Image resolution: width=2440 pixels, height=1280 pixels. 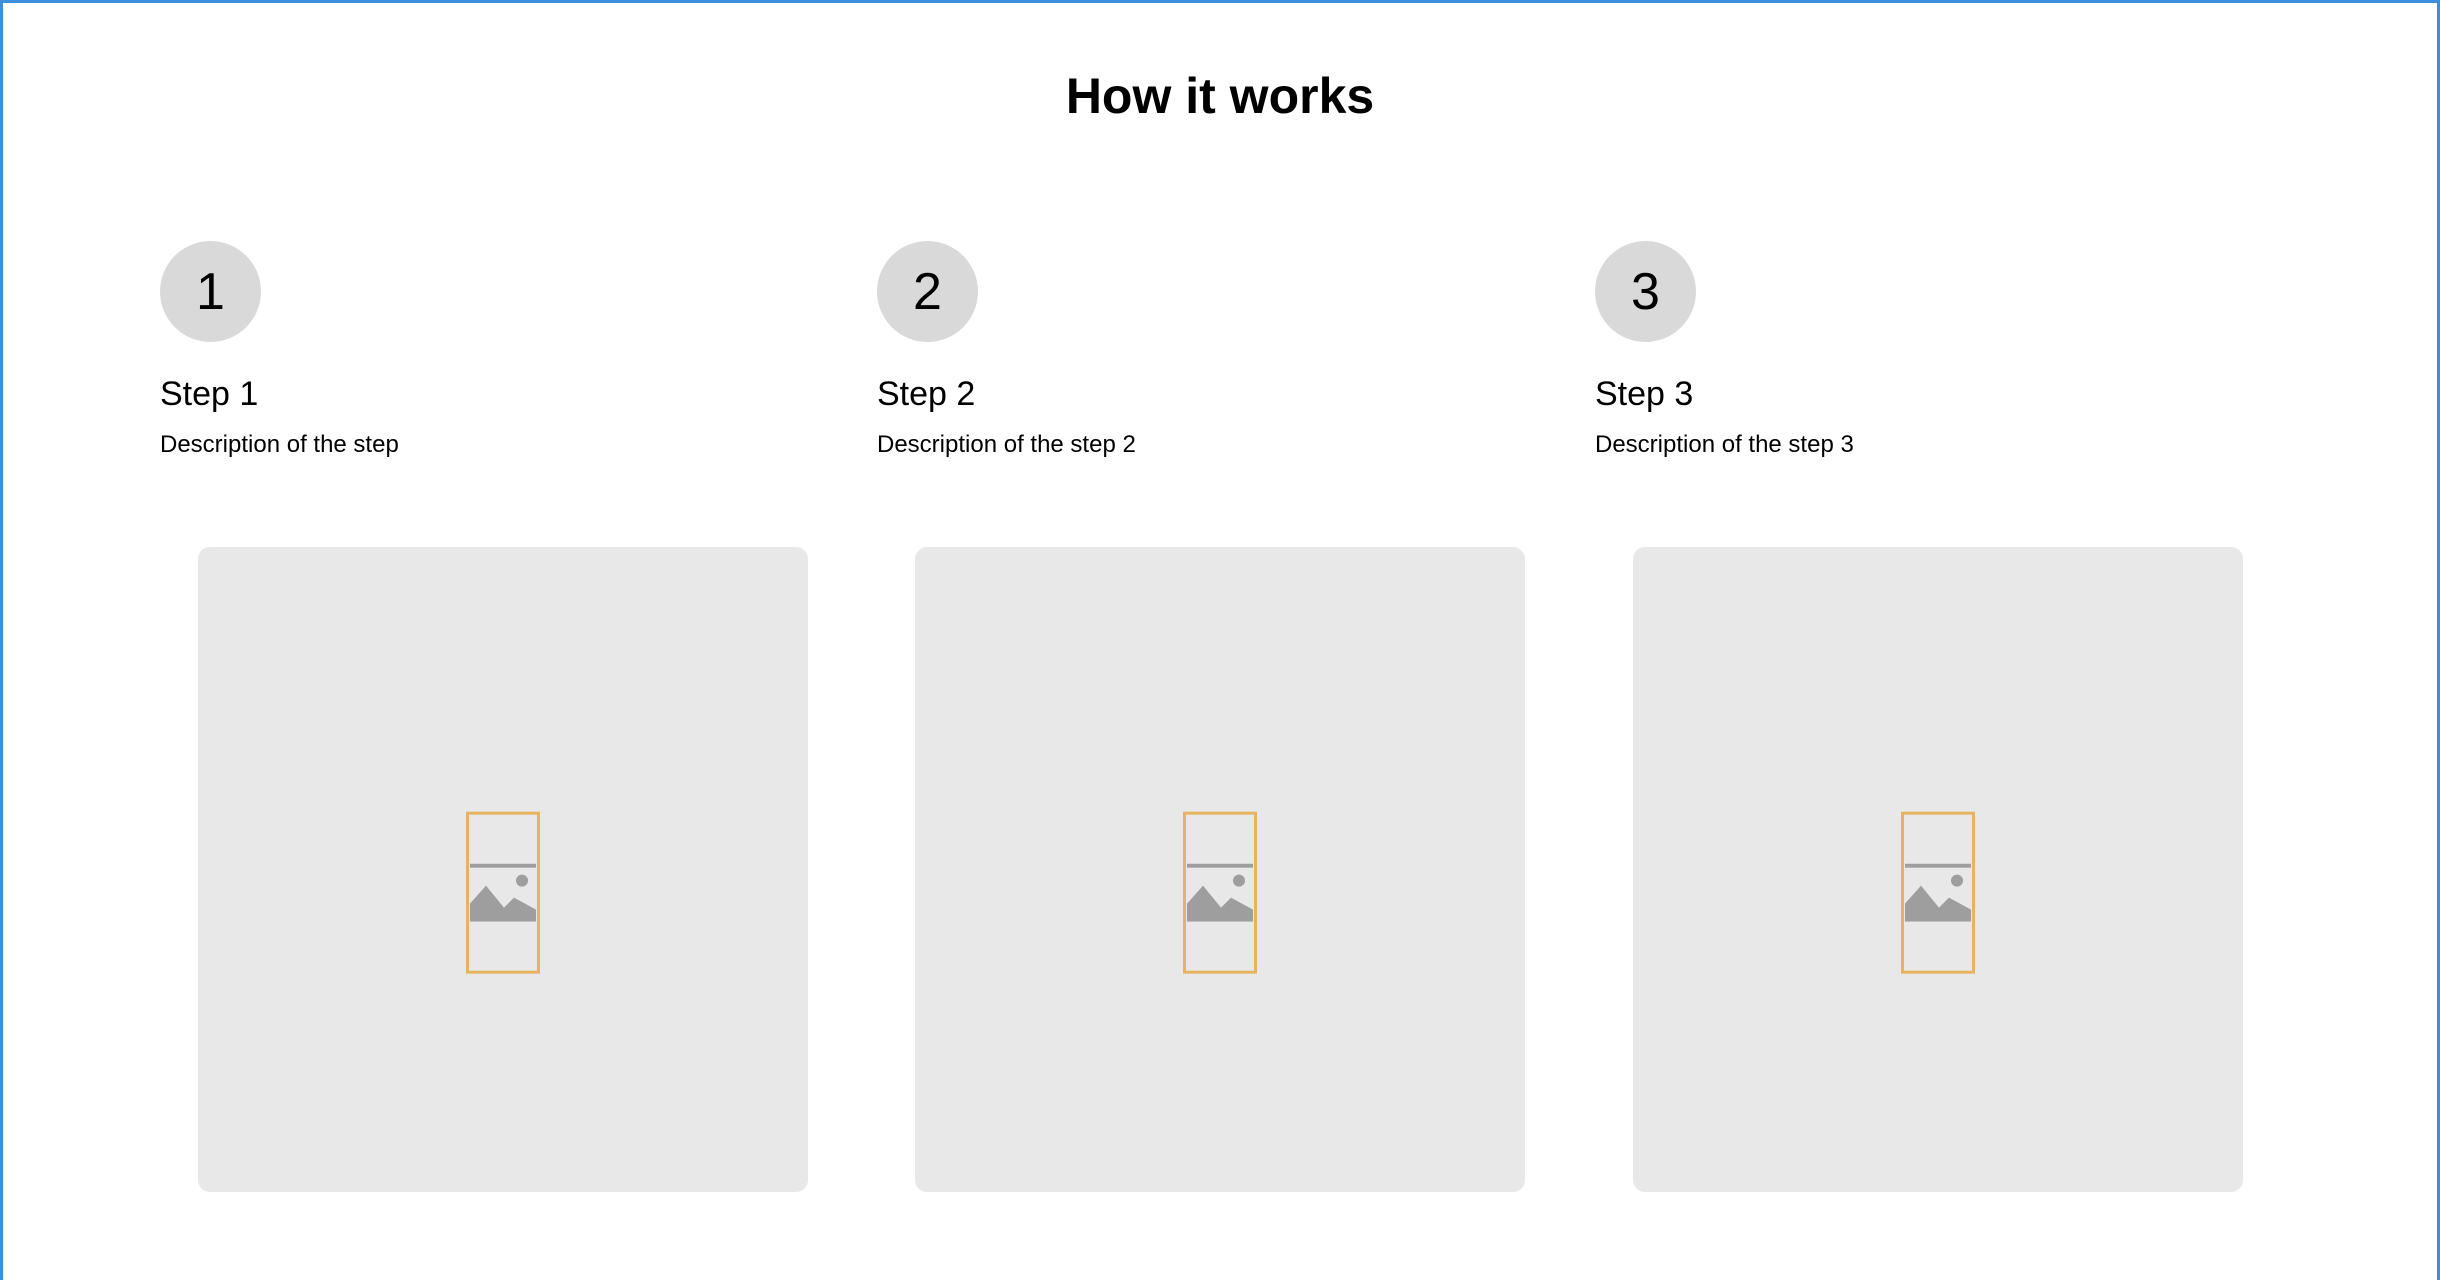 What do you see at coordinates (927, 291) in the screenshot?
I see `step-number-badge: 2` at bounding box center [927, 291].